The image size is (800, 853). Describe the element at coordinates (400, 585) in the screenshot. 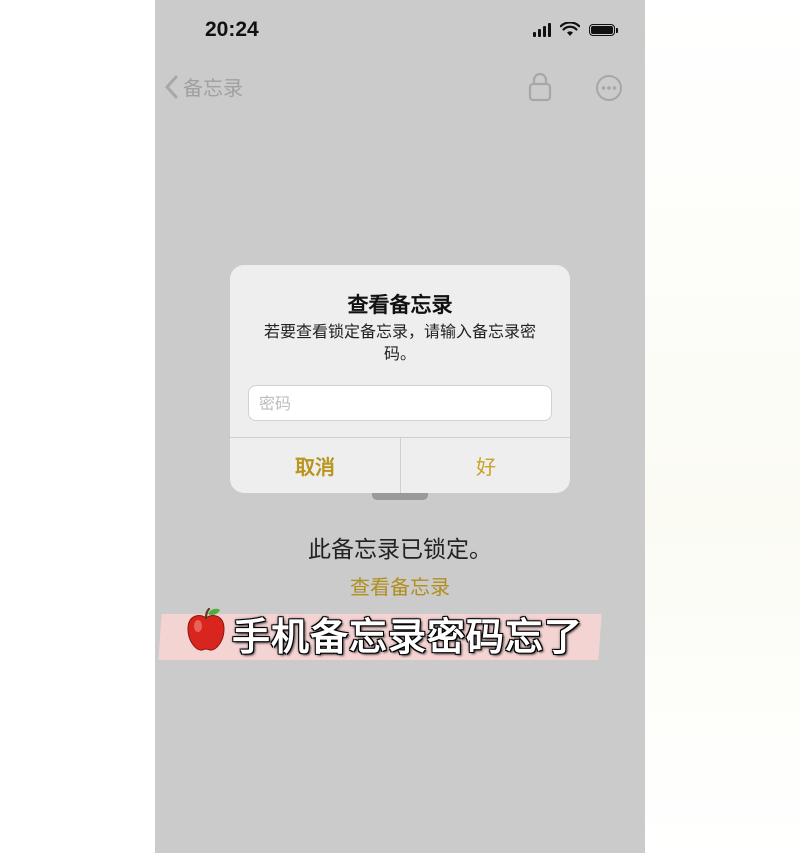

I see `view-note-link: 查看备忘录` at that location.